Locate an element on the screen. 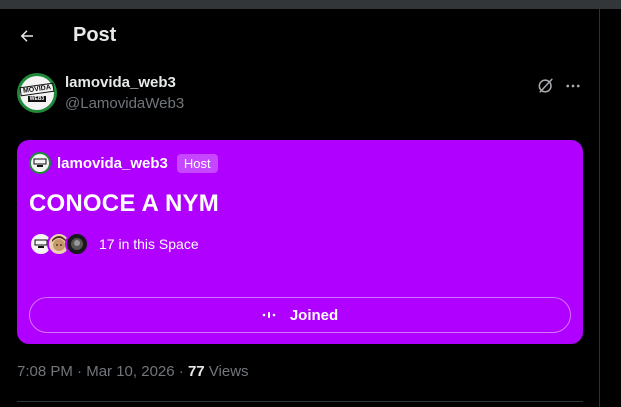  back-button is located at coordinates (27, 36).